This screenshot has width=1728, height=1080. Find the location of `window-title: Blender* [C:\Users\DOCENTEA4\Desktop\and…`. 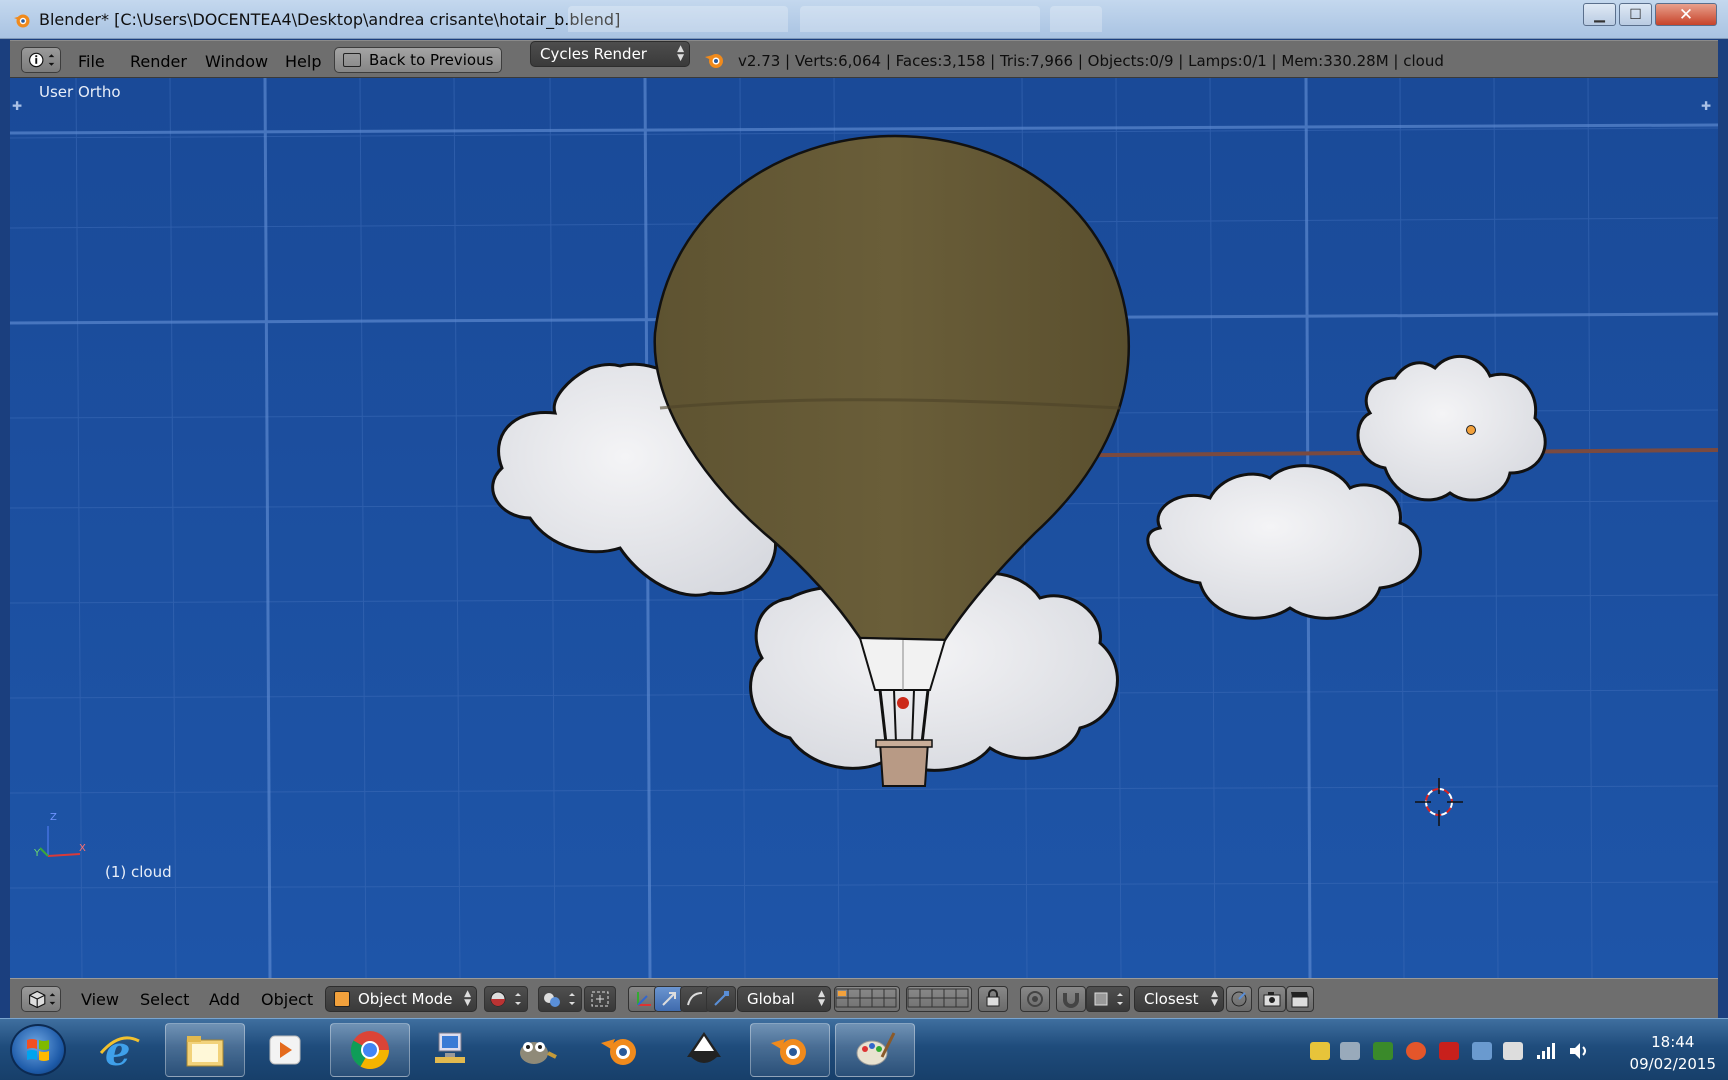

window-title: Blender* [C:\Users\DOCENTEA4\Desktop\and… is located at coordinates (330, 19).